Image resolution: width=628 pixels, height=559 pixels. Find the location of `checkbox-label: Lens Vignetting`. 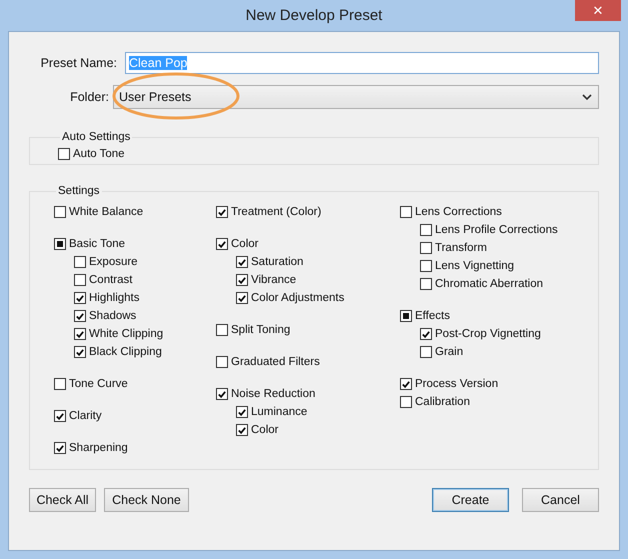

checkbox-label: Lens Vignetting is located at coordinates (474, 266).